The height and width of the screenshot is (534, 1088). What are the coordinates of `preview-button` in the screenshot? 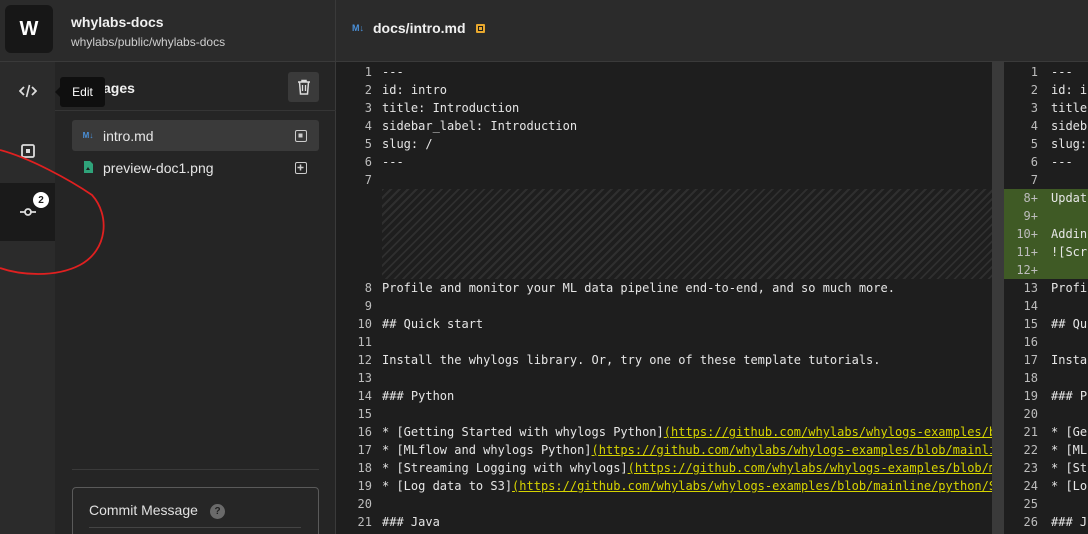 It's located at (27, 151).